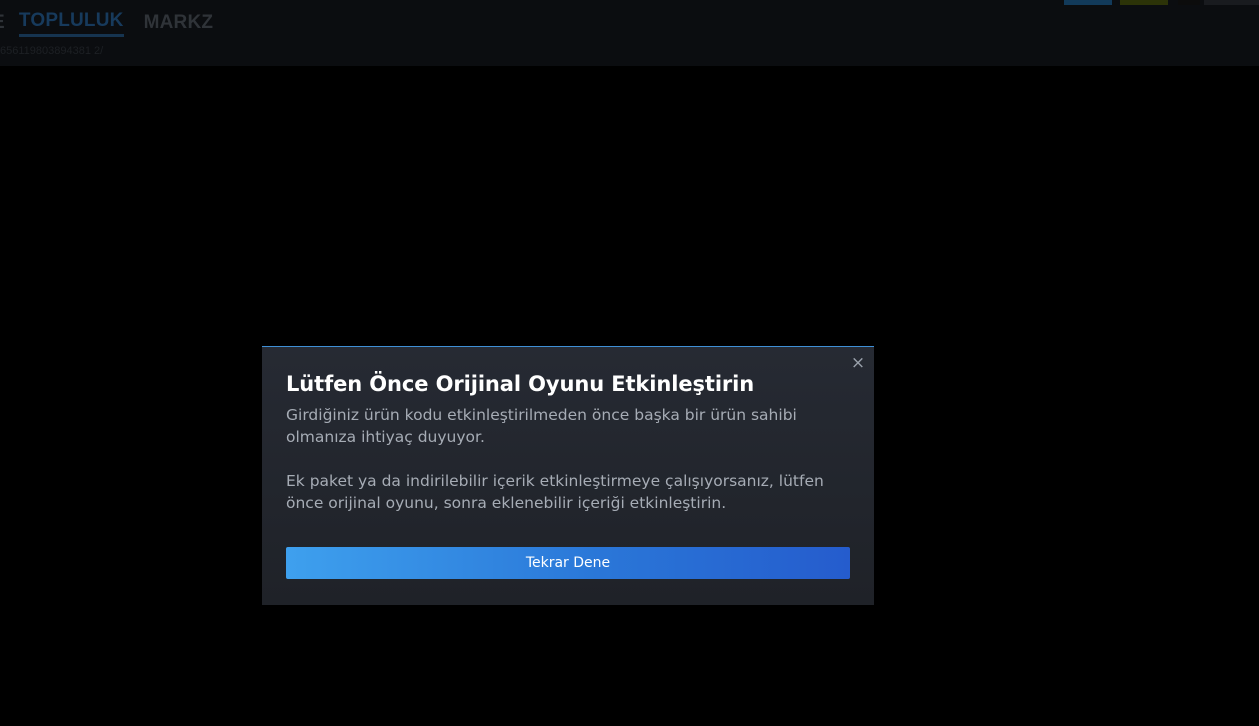  Describe the element at coordinates (1144, 2) in the screenshot. I see `notifications-button` at that location.